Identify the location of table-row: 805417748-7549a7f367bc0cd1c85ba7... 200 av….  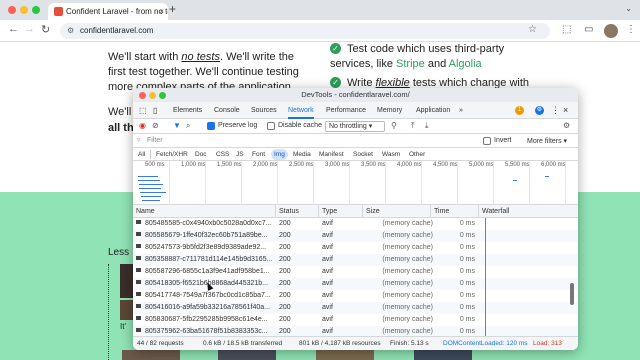
(355, 296).